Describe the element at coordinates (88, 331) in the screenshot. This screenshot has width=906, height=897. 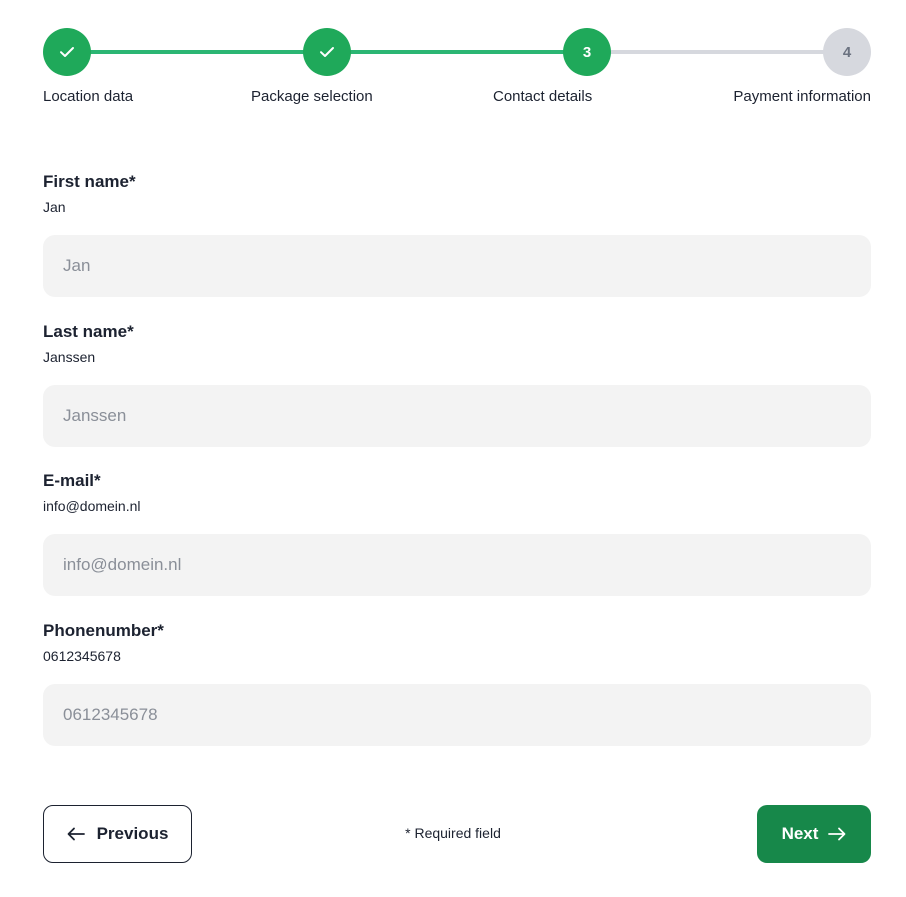
I see `last-name-label: Last name*` at that location.